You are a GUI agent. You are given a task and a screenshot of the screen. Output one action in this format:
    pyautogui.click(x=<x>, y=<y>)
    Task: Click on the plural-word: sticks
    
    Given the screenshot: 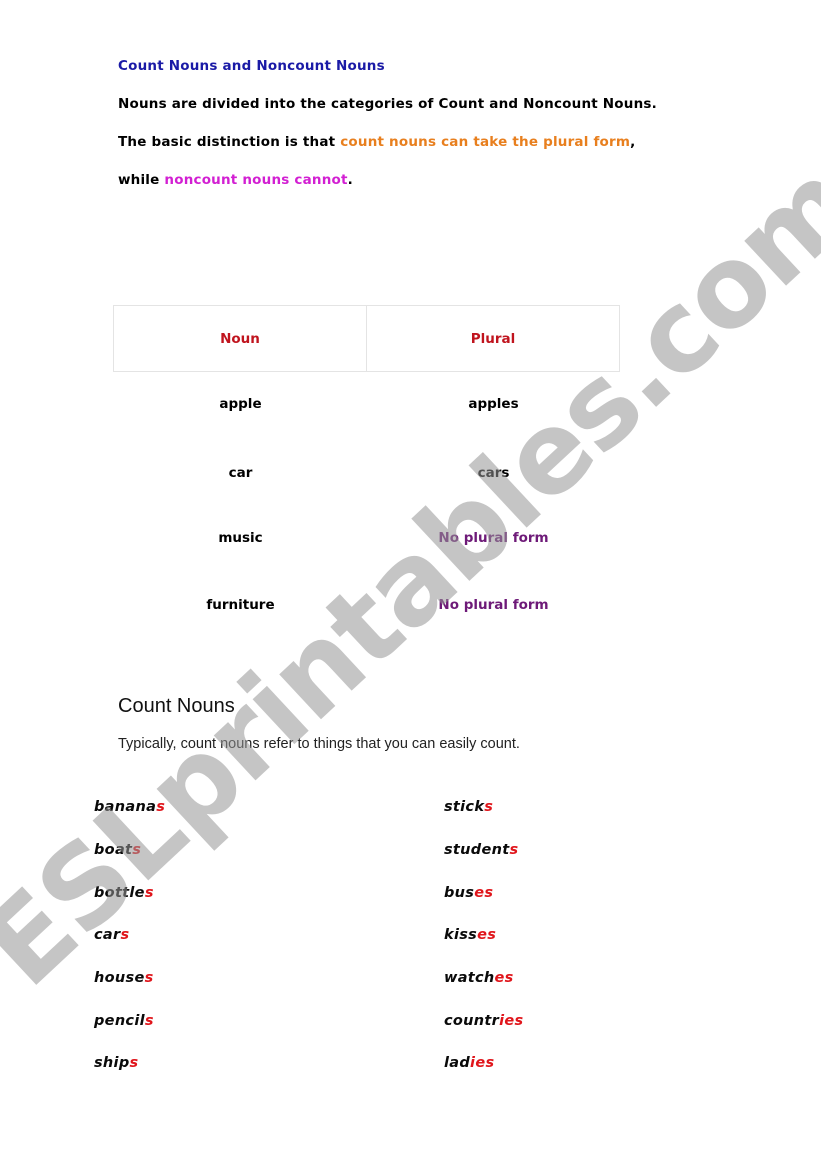 What is the action you would take?
    pyautogui.click(x=468, y=807)
    